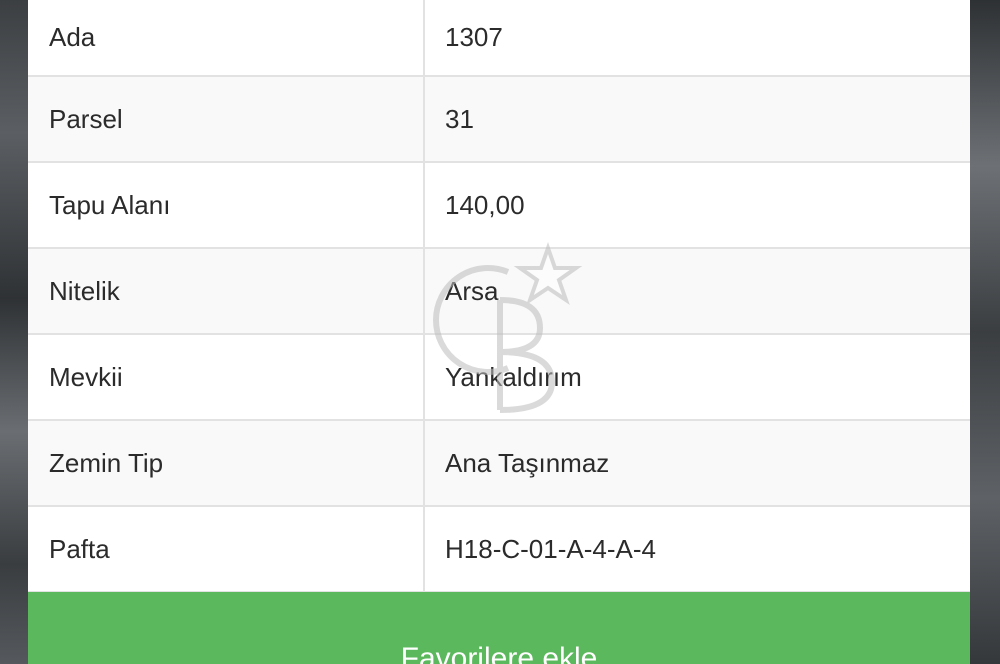  What do you see at coordinates (697, 291) in the screenshot?
I see `row-value: Arsa` at bounding box center [697, 291].